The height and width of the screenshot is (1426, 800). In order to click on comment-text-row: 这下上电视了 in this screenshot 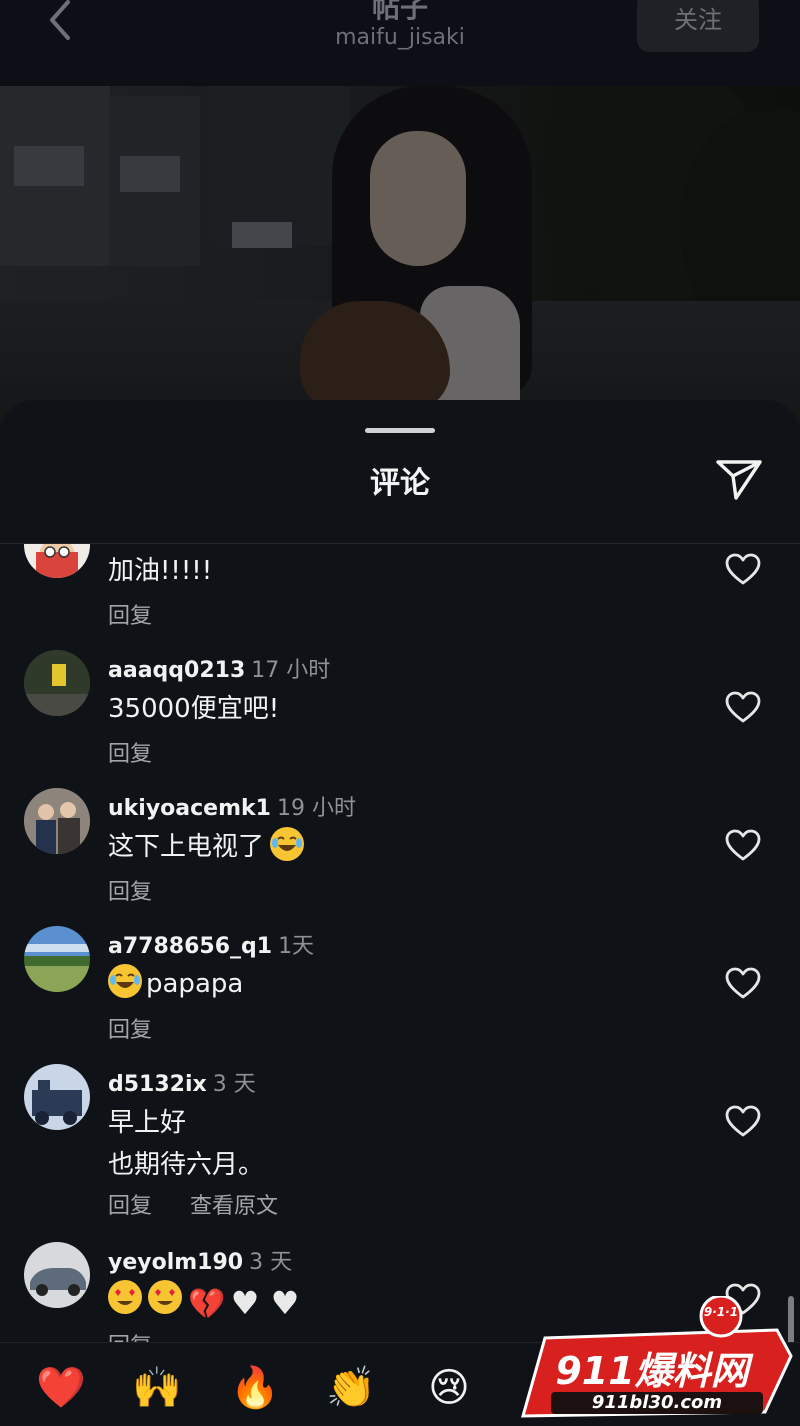, I will do `click(209, 844)`.